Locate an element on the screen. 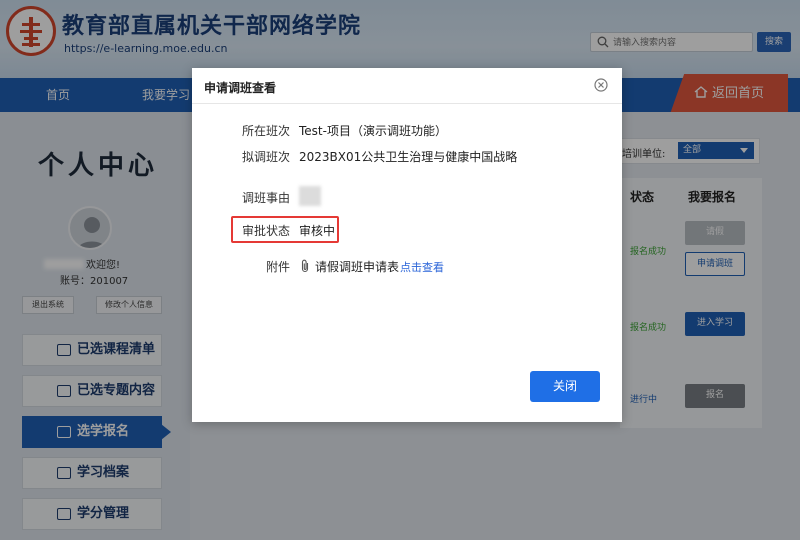 Image resolution: width=800 pixels, height=540 pixels. modal-title: 申请调班查看 is located at coordinates (240, 88).